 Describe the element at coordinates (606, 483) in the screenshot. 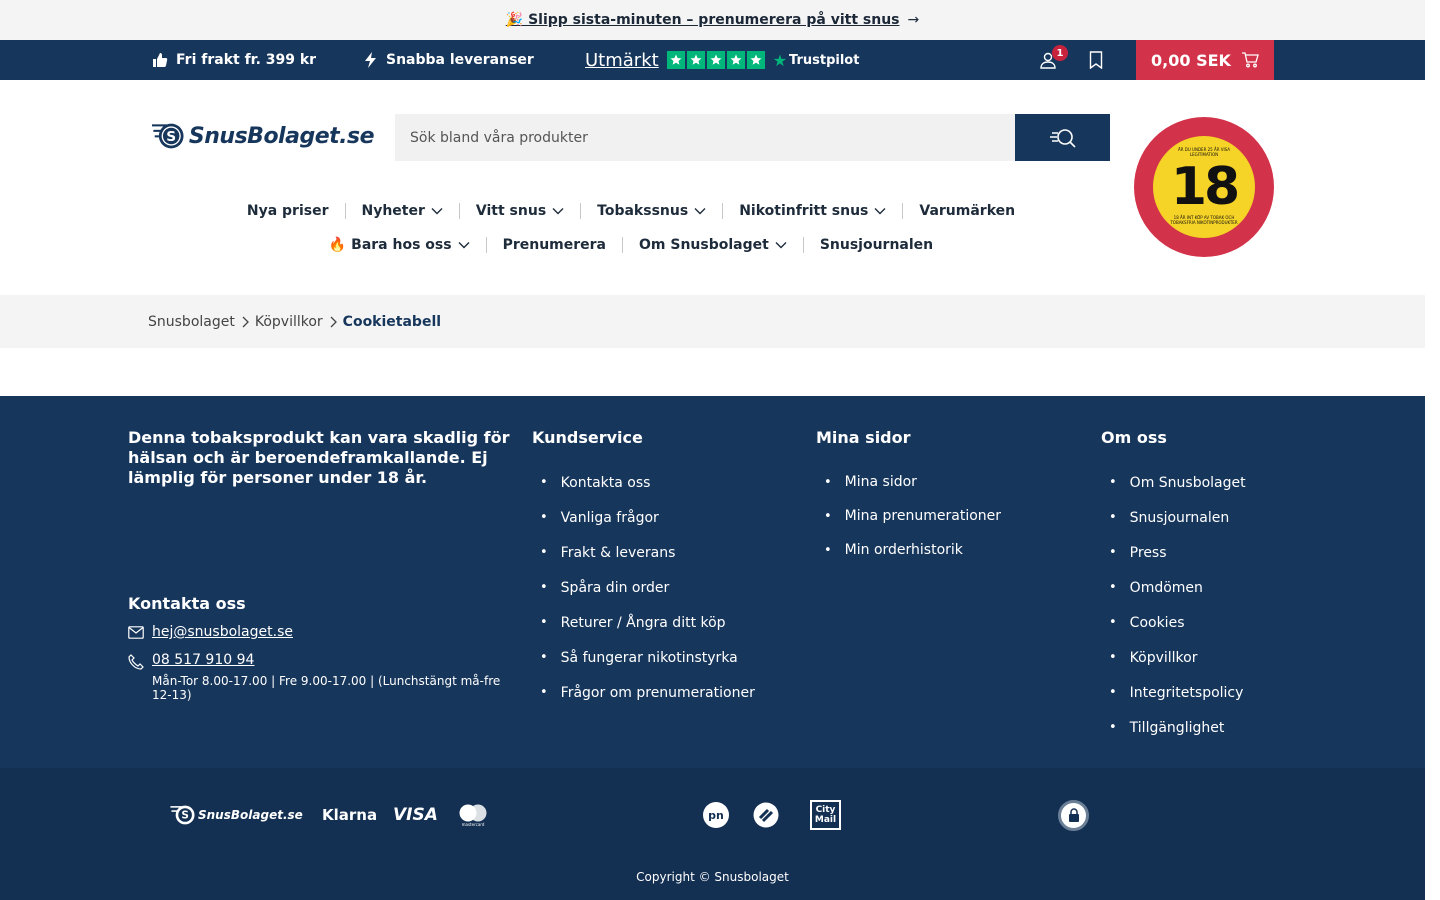

I see `footer-link: Kontakta oss` at that location.